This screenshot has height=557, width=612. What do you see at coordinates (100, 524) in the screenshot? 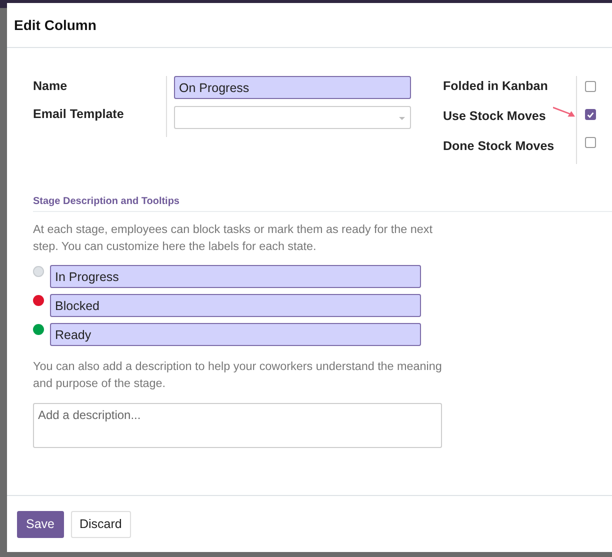
I see `discard-button: Discard` at bounding box center [100, 524].